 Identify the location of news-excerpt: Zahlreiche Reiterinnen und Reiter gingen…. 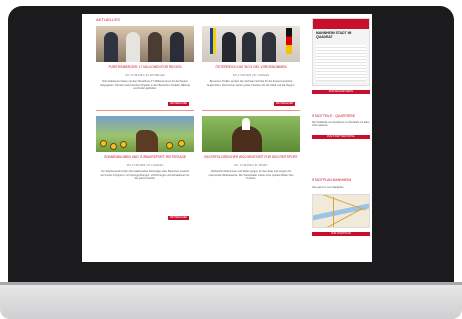
(251, 175).